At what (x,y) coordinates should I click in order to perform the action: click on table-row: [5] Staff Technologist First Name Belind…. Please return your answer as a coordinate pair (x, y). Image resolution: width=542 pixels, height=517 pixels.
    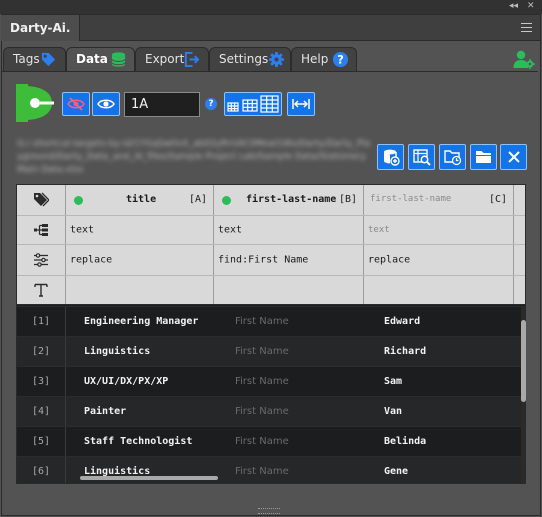
    Looking at the image, I should click on (269, 441).